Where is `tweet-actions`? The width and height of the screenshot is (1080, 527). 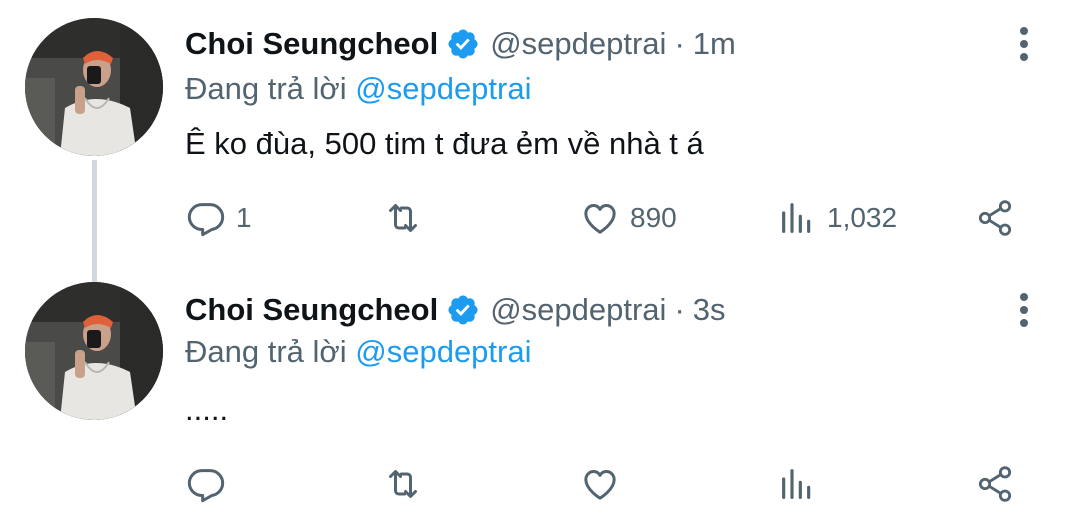 tweet-actions is located at coordinates (540, 484).